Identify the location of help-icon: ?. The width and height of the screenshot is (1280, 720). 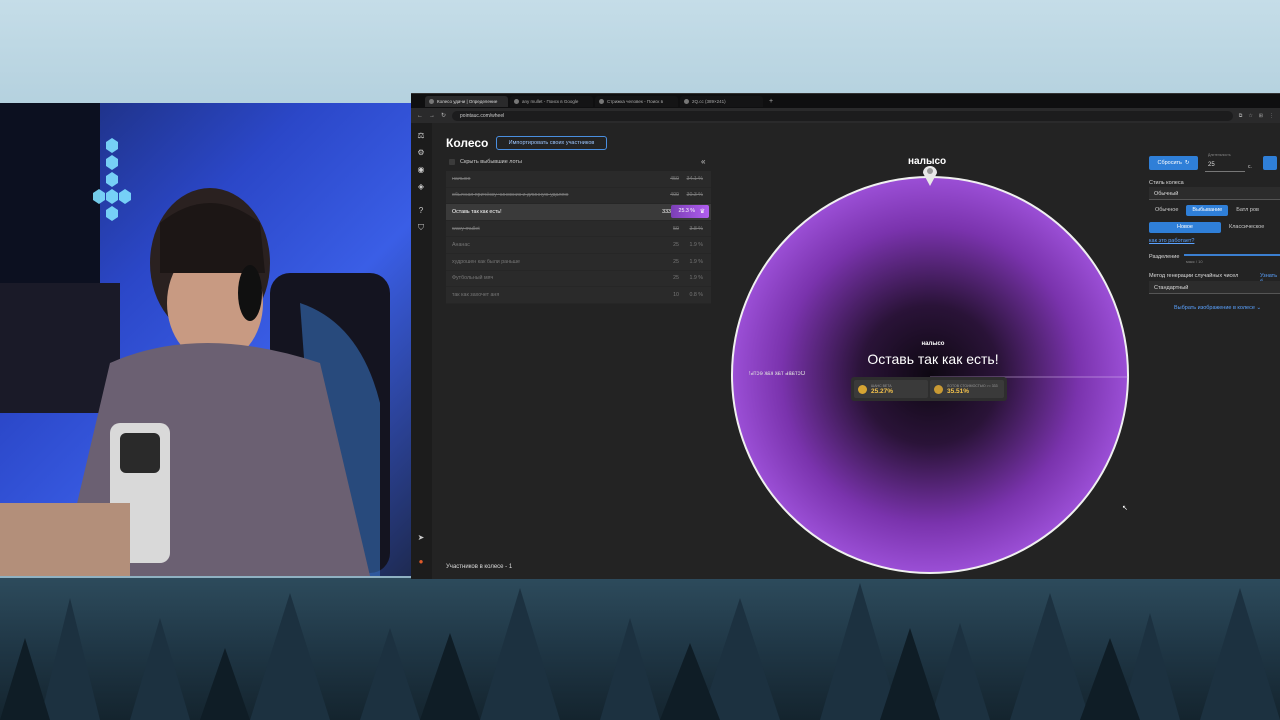
(421, 211).